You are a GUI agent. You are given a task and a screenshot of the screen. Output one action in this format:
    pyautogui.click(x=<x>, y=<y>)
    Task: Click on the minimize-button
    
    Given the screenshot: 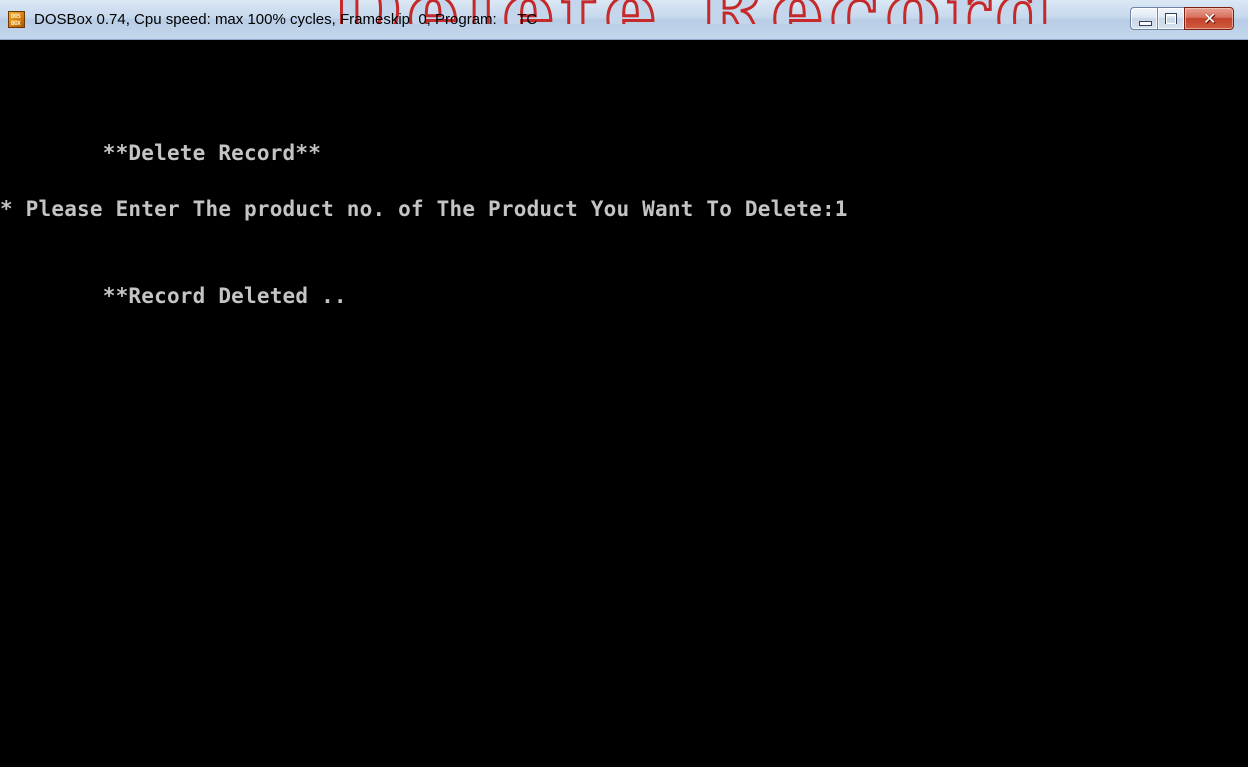 What is the action you would take?
    pyautogui.click(x=1144, y=18)
    